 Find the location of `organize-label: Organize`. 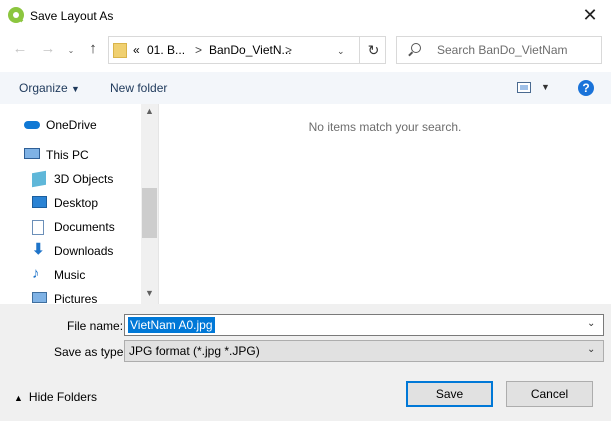

organize-label: Organize is located at coordinates (43, 88).